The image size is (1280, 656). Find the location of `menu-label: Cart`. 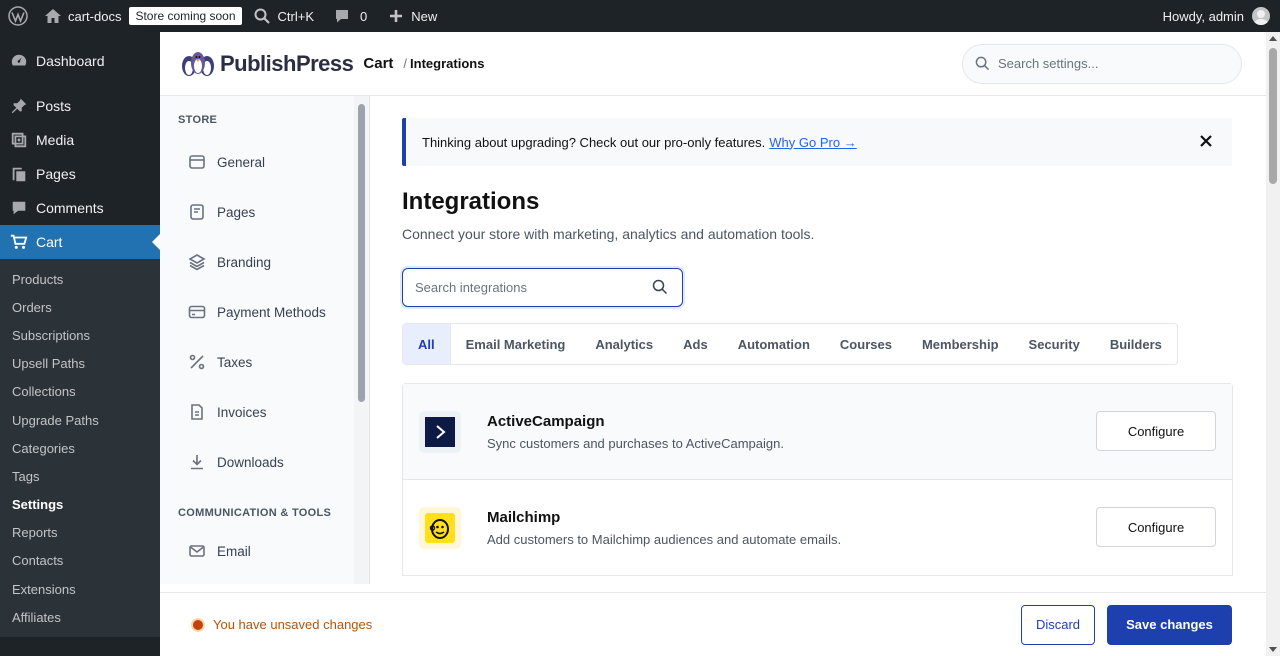

menu-label: Cart is located at coordinates (49, 242).